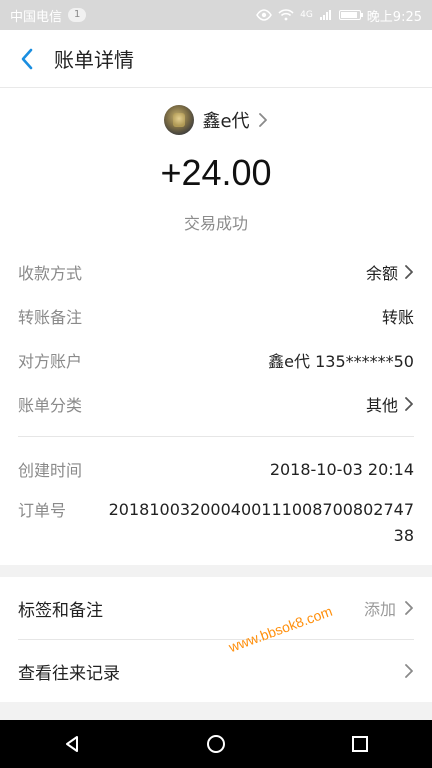 The image size is (432, 768). What do you see at coordinates (394, 17) in the screenshot?
I see `status-time: 晚上9:25` at bounding box center [394, 17].